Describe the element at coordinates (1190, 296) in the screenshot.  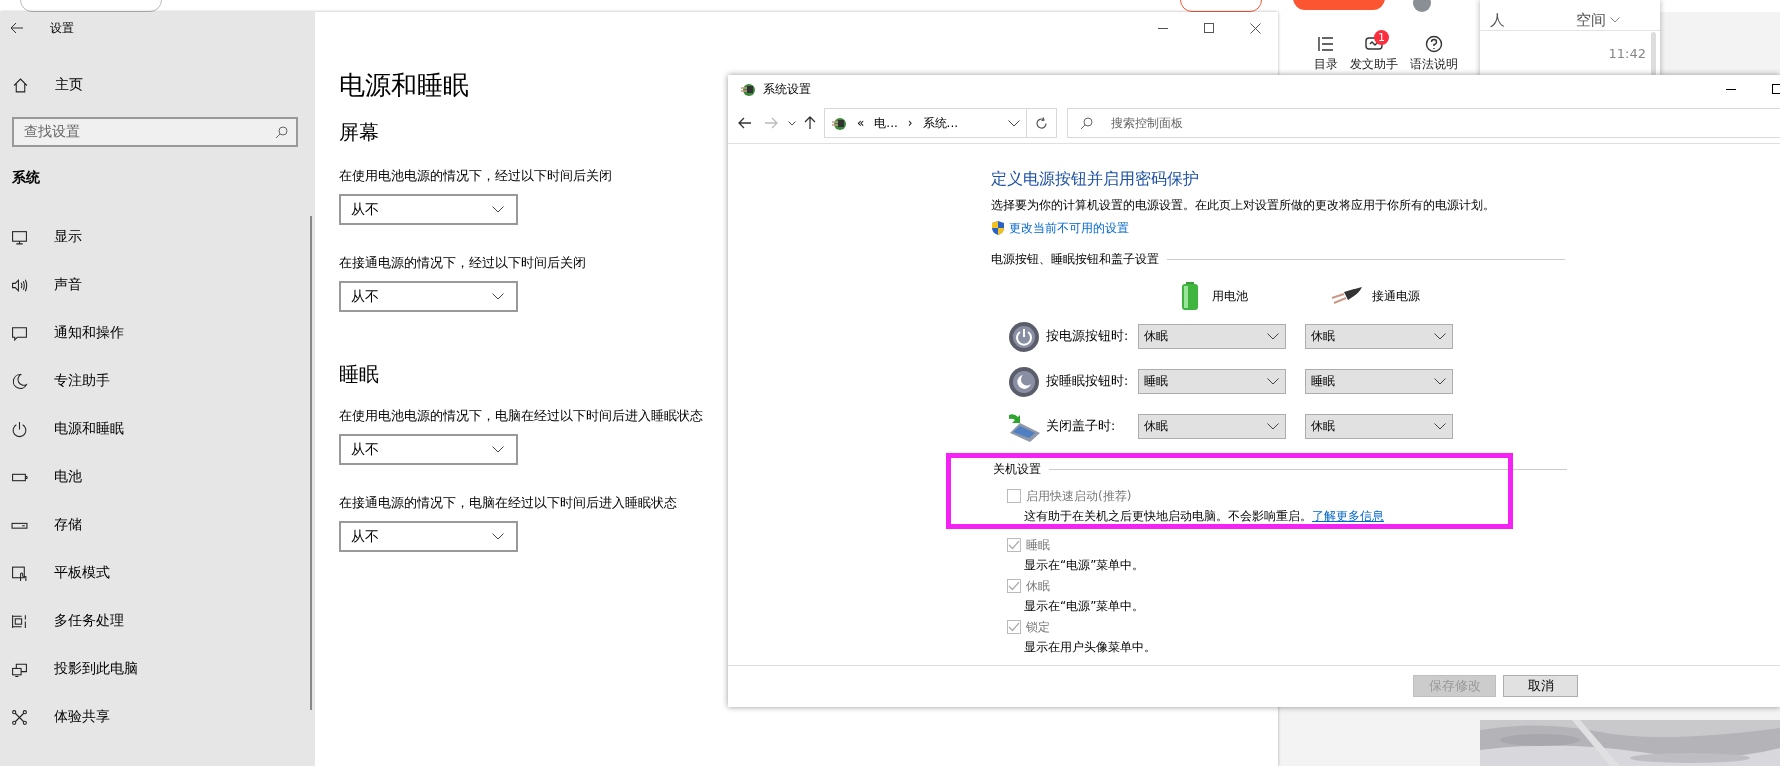
I see `battery-icon` at that location.